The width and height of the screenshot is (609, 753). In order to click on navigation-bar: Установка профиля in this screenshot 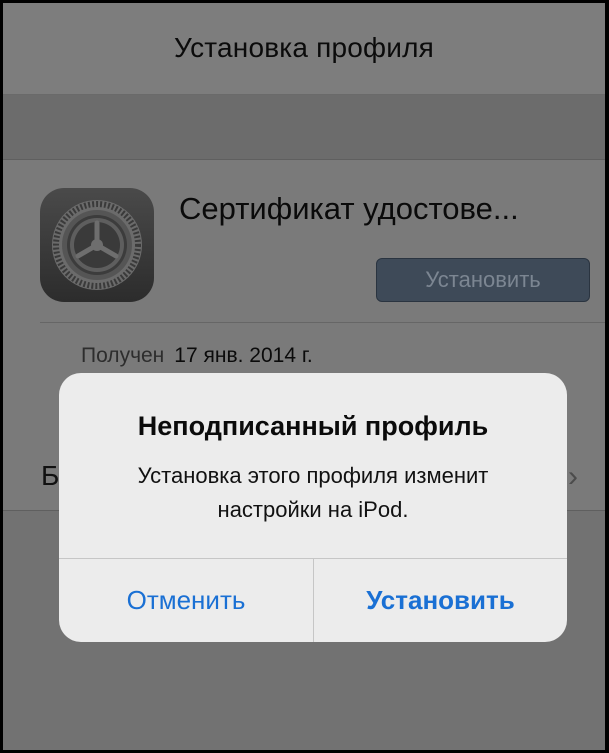, I will do `click(304, 49)`.